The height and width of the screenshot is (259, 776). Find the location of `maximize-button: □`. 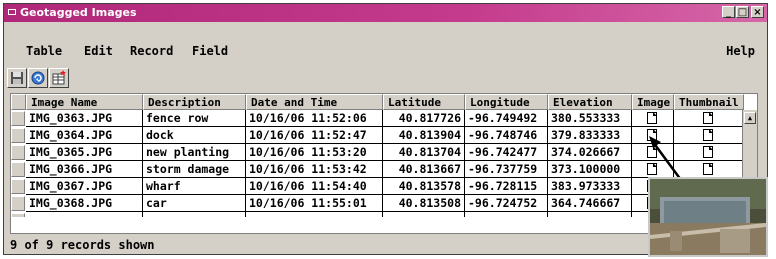

maximize-button: □ is located at coordinates (742, 12).